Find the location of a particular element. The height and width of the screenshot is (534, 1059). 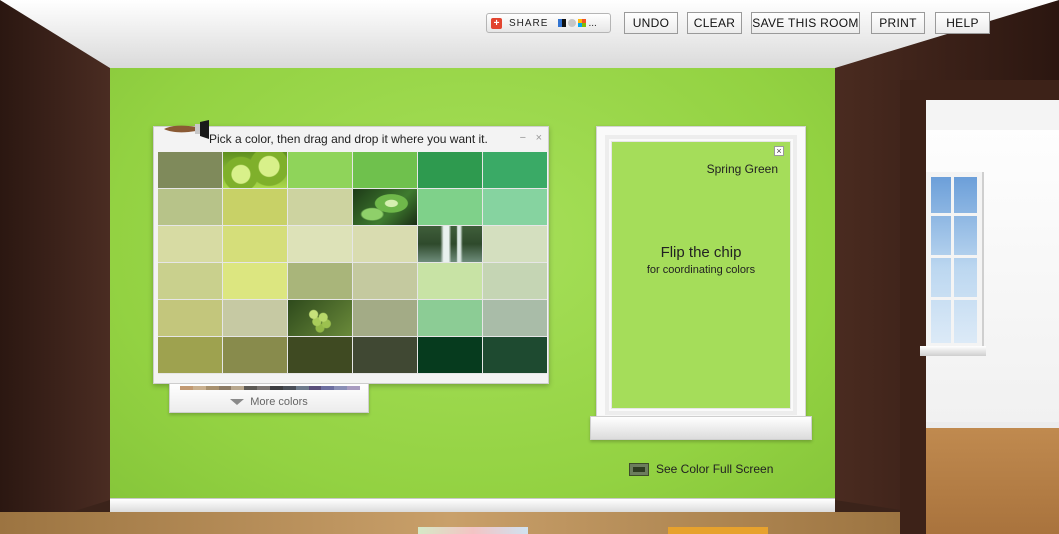

clear-button: CLEAR is located at coordinates (714, 23).